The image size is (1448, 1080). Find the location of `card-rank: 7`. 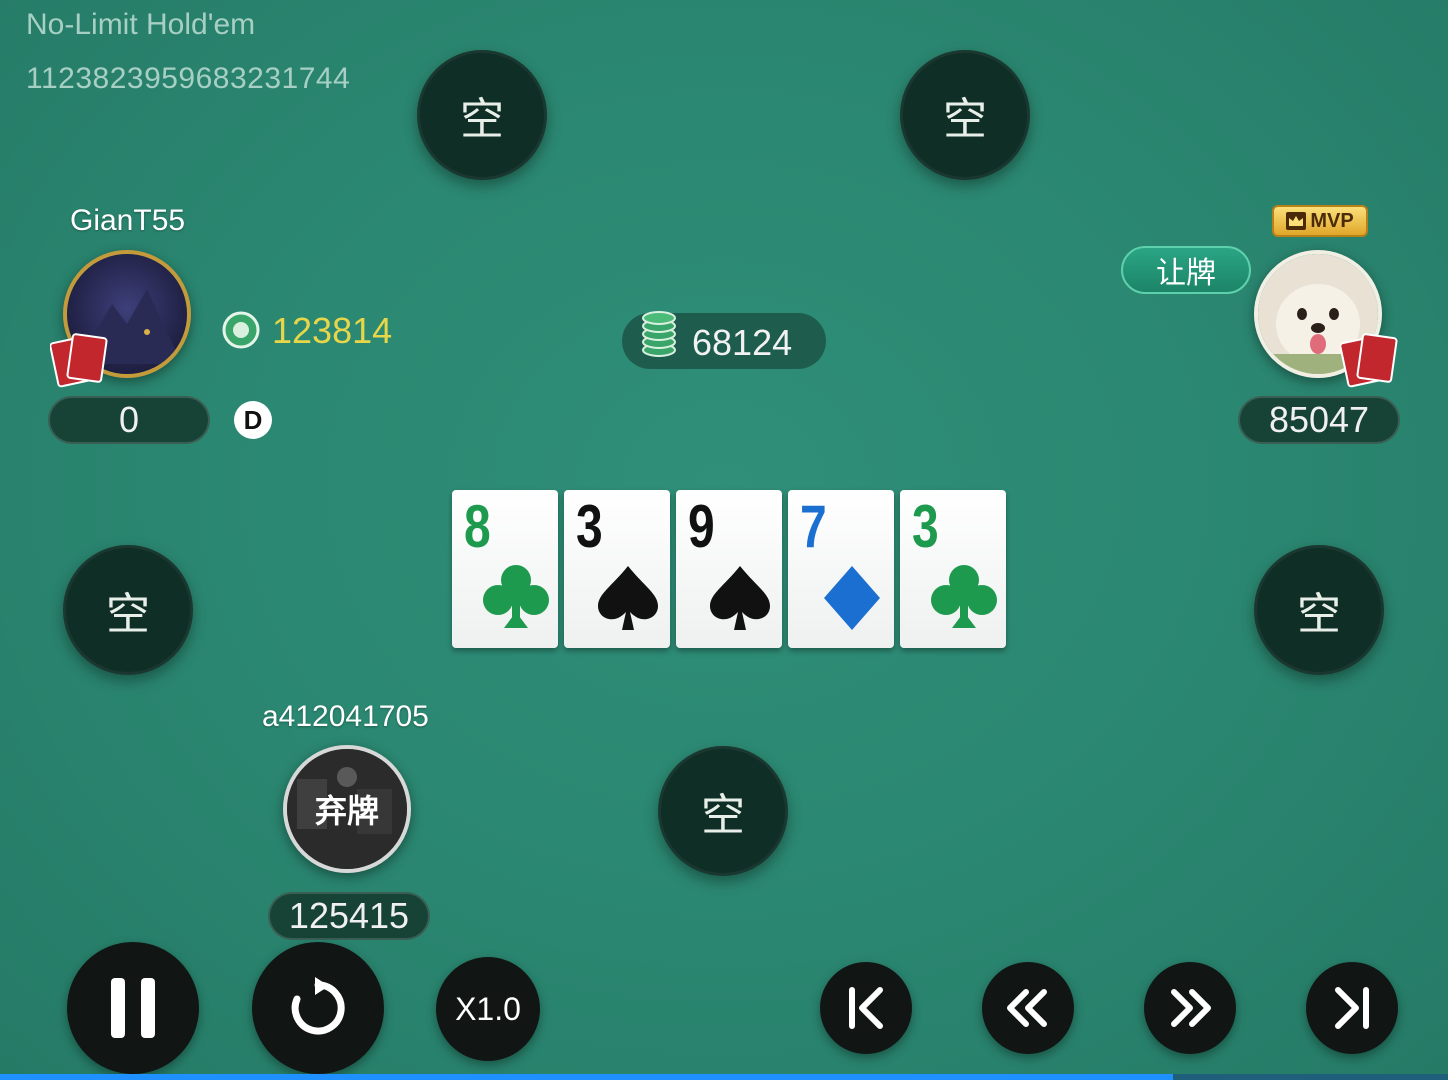

card-rank: 7 is located at coordinates (813, 526).